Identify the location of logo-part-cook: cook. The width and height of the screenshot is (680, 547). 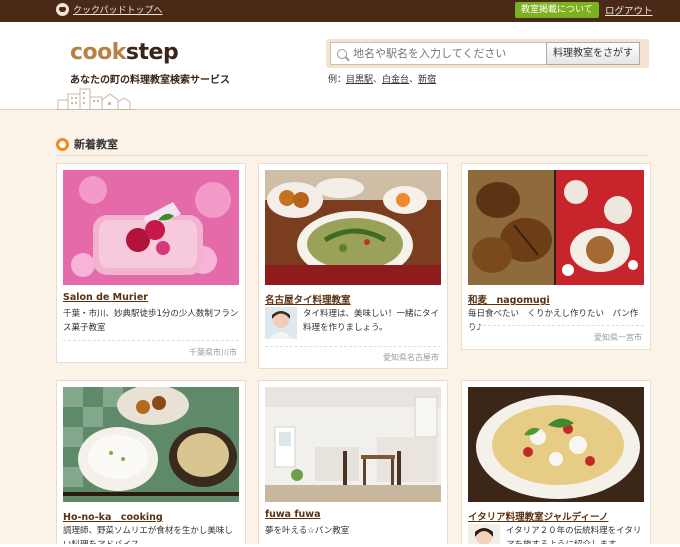
(98, 52).